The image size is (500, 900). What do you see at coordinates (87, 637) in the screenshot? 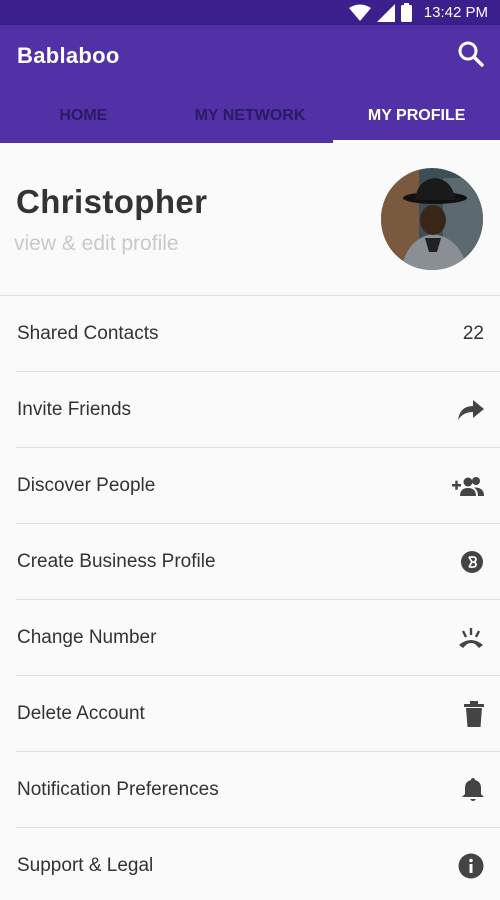
I see `menu-item-label: Change Number` at bounding box center [87, 637].